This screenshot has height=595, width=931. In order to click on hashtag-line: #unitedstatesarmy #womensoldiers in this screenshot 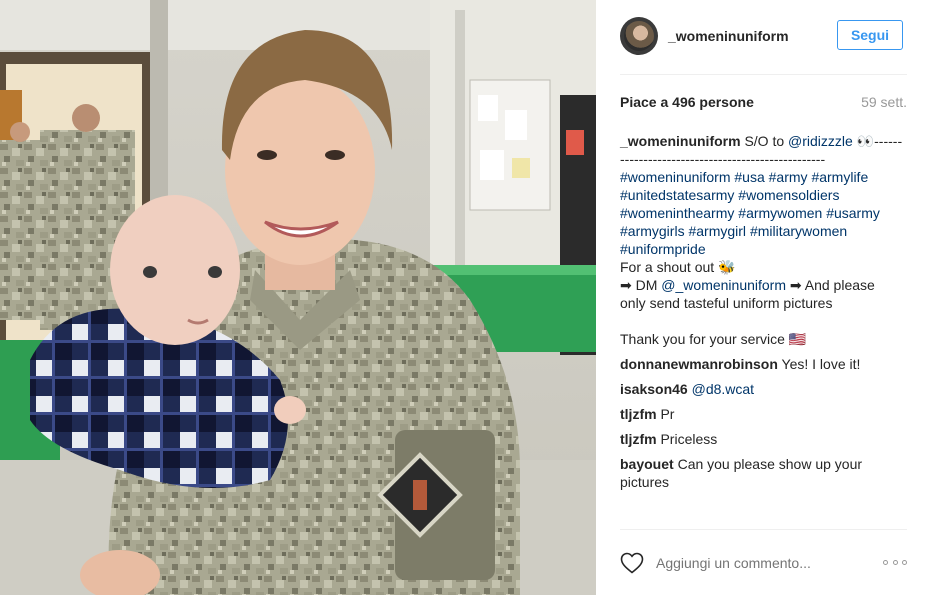, I will do `click(765, 195)`.